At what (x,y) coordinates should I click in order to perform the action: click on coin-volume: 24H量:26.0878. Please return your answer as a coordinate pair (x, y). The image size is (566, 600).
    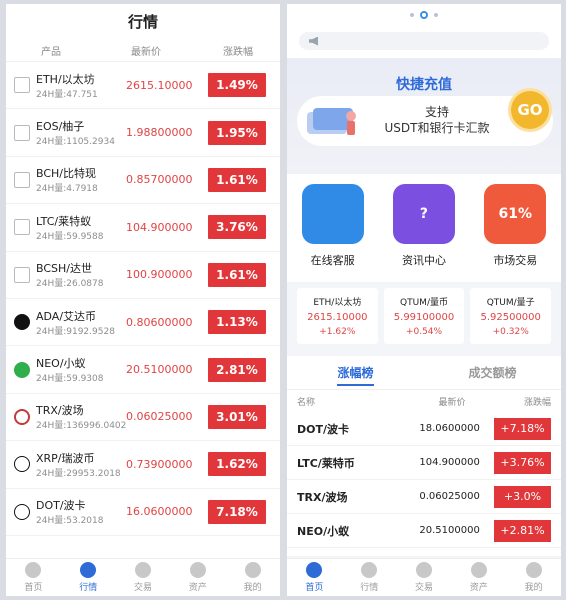
    Looking at the image, I should click on (70, 284).